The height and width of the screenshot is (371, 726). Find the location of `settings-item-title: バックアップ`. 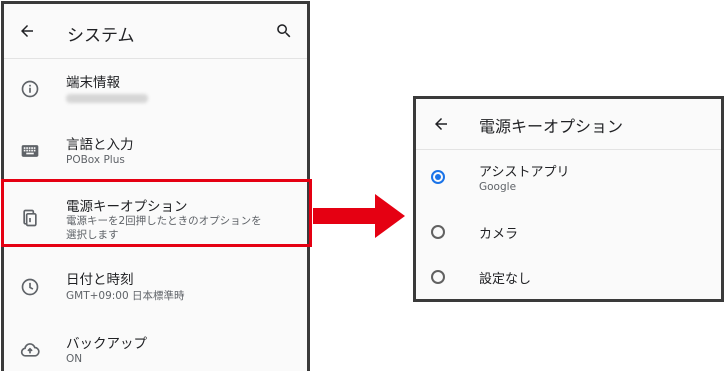

settings-item-title: バックアップ is located at coordinates (106, 344).